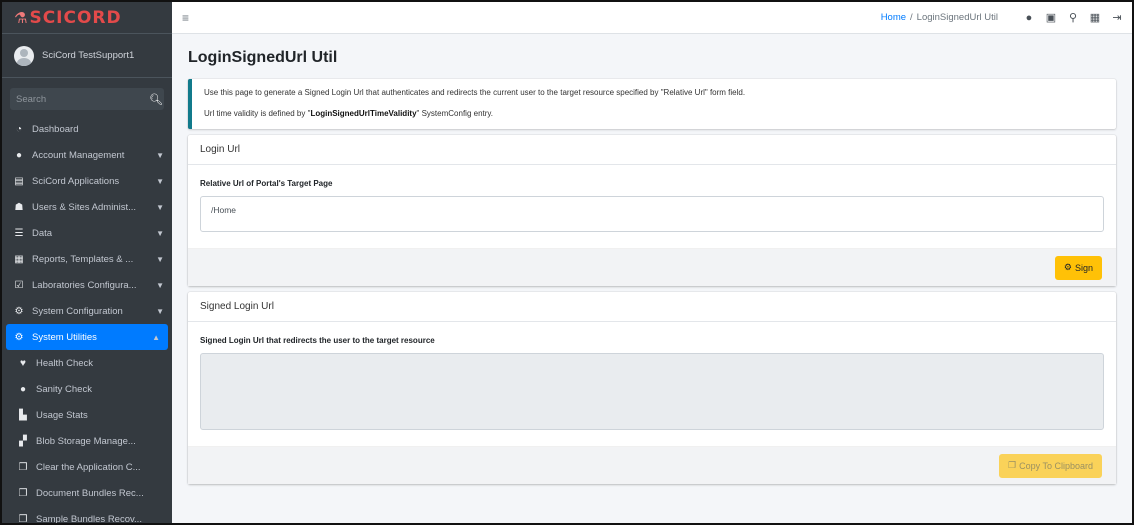 This screenshot has height=525, width=1134. Describe the element at coordinates (652, 465) in the screenshot. I see `card-footer: ❐ Copy To Clipboard` at that location.